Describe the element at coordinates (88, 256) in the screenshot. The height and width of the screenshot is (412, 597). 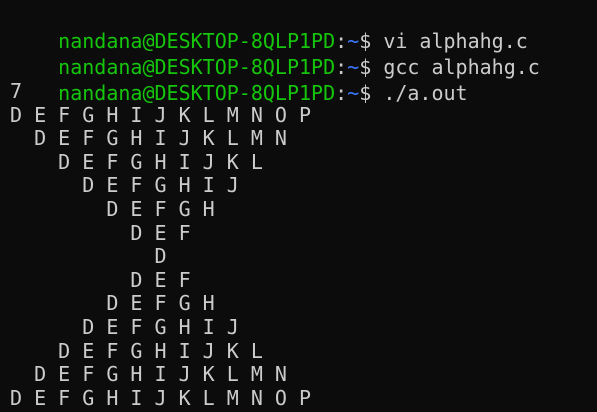
I see `output-line: D` at that location.